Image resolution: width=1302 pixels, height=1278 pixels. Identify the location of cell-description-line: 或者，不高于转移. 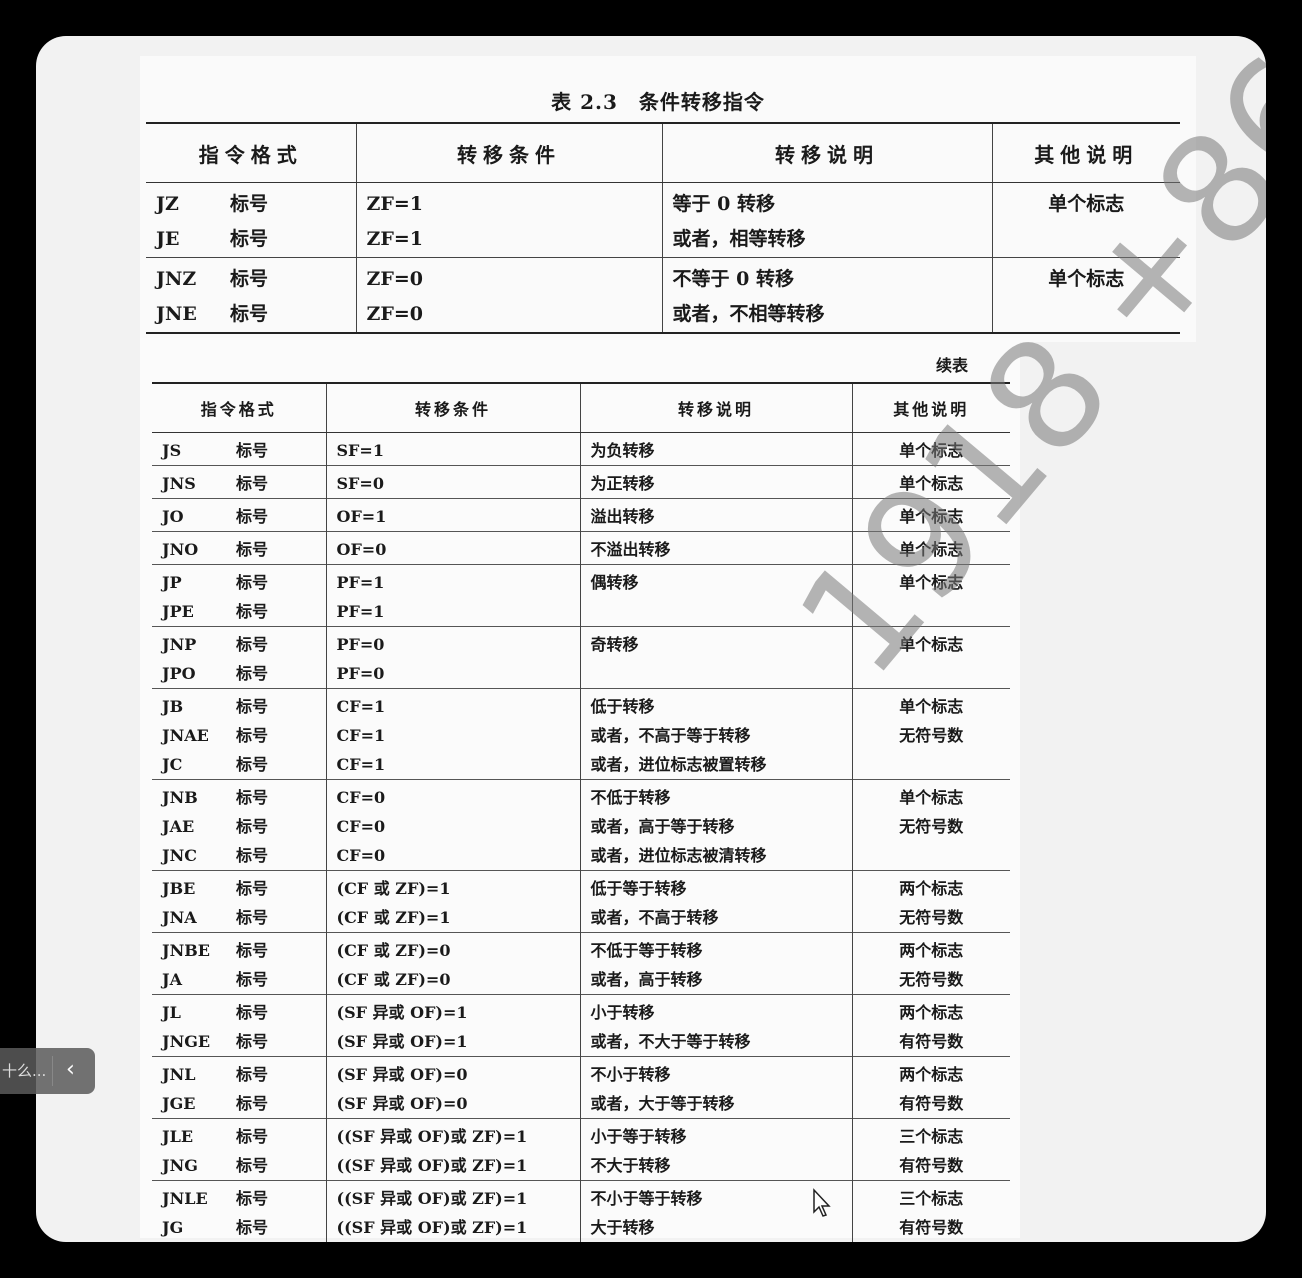
(654, 917).